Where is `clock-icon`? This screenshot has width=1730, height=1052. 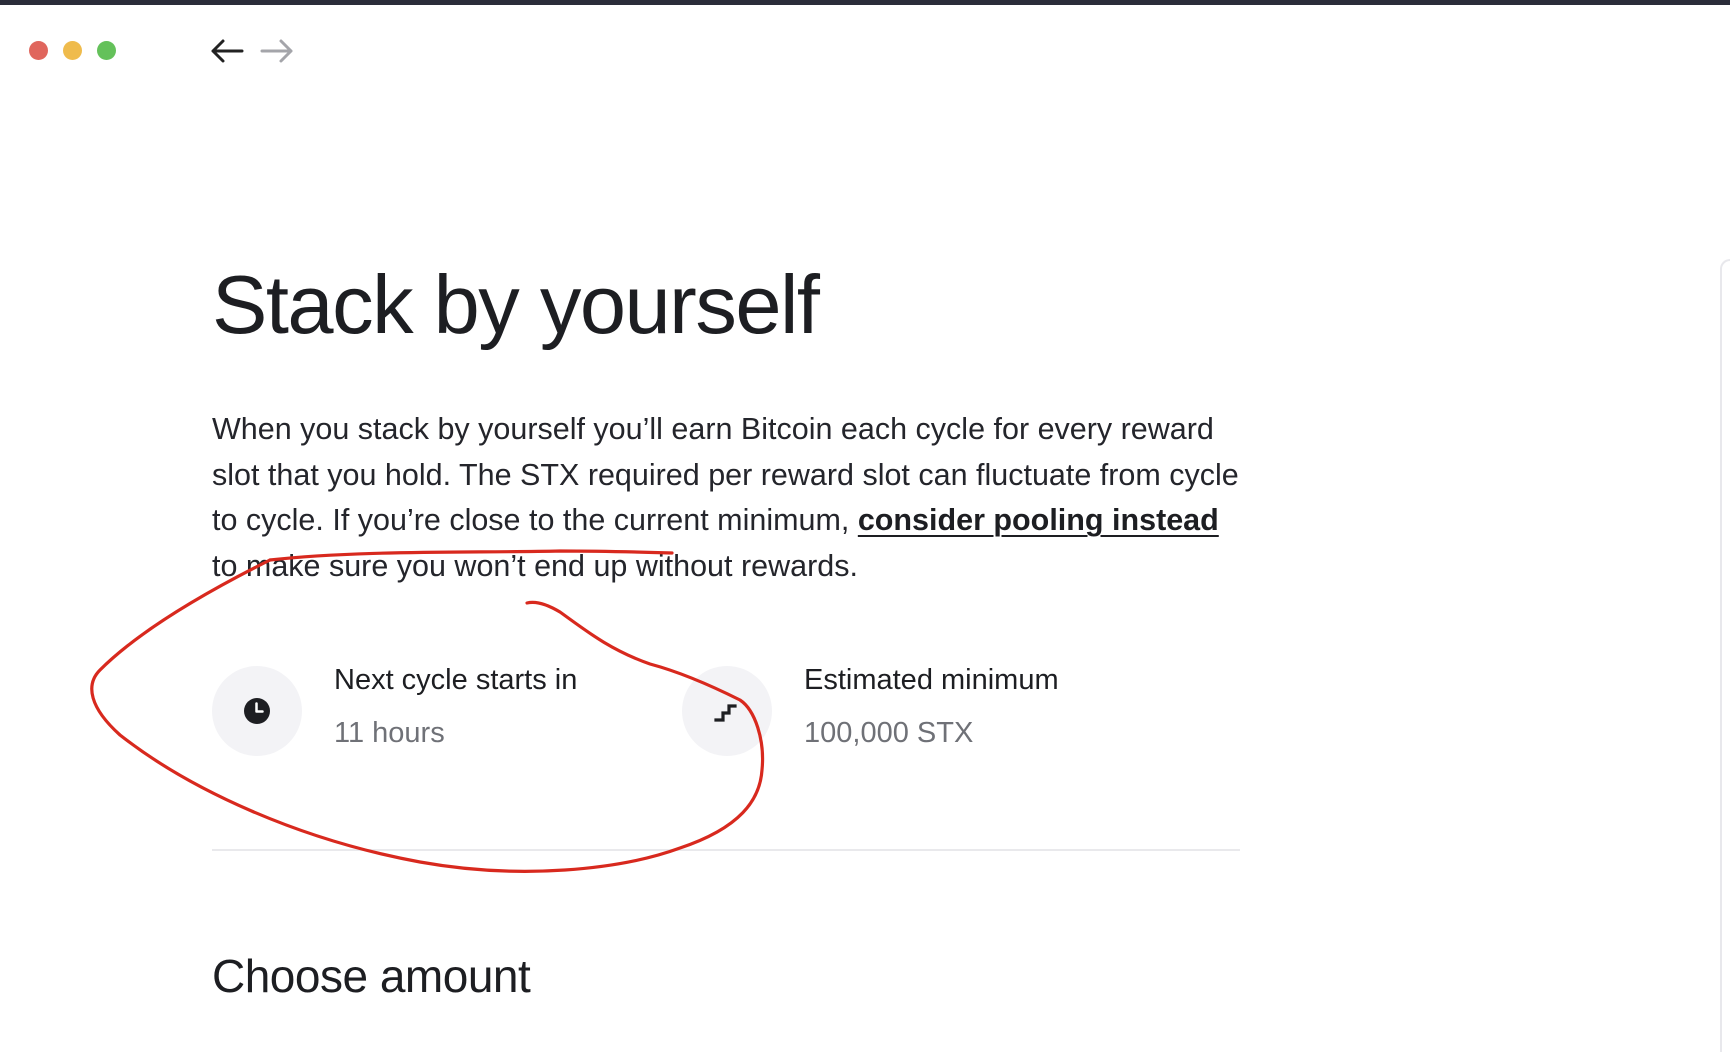
clock-icon is located at coordinates (257, 711).